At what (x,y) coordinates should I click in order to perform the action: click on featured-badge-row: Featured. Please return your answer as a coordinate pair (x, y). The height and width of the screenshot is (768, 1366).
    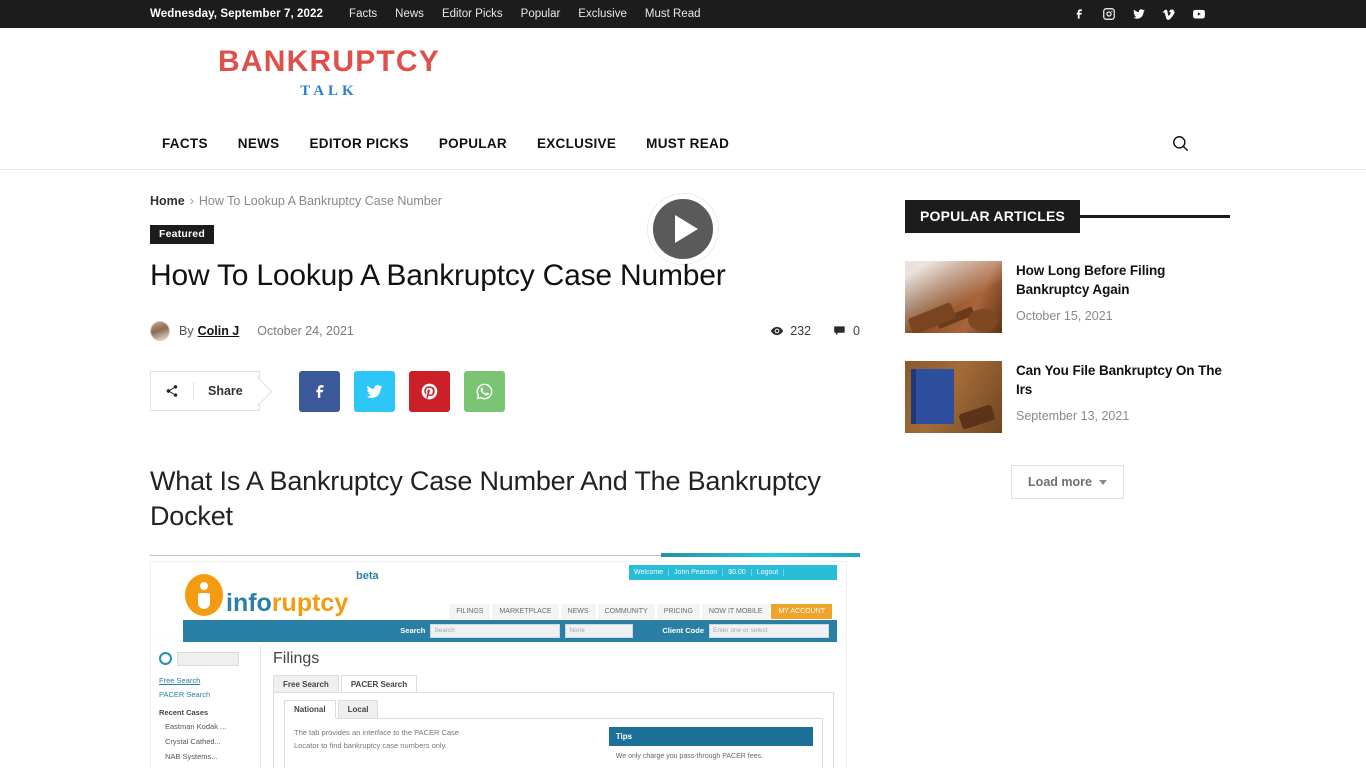
    Looking at the image, I should click on (505, 234).